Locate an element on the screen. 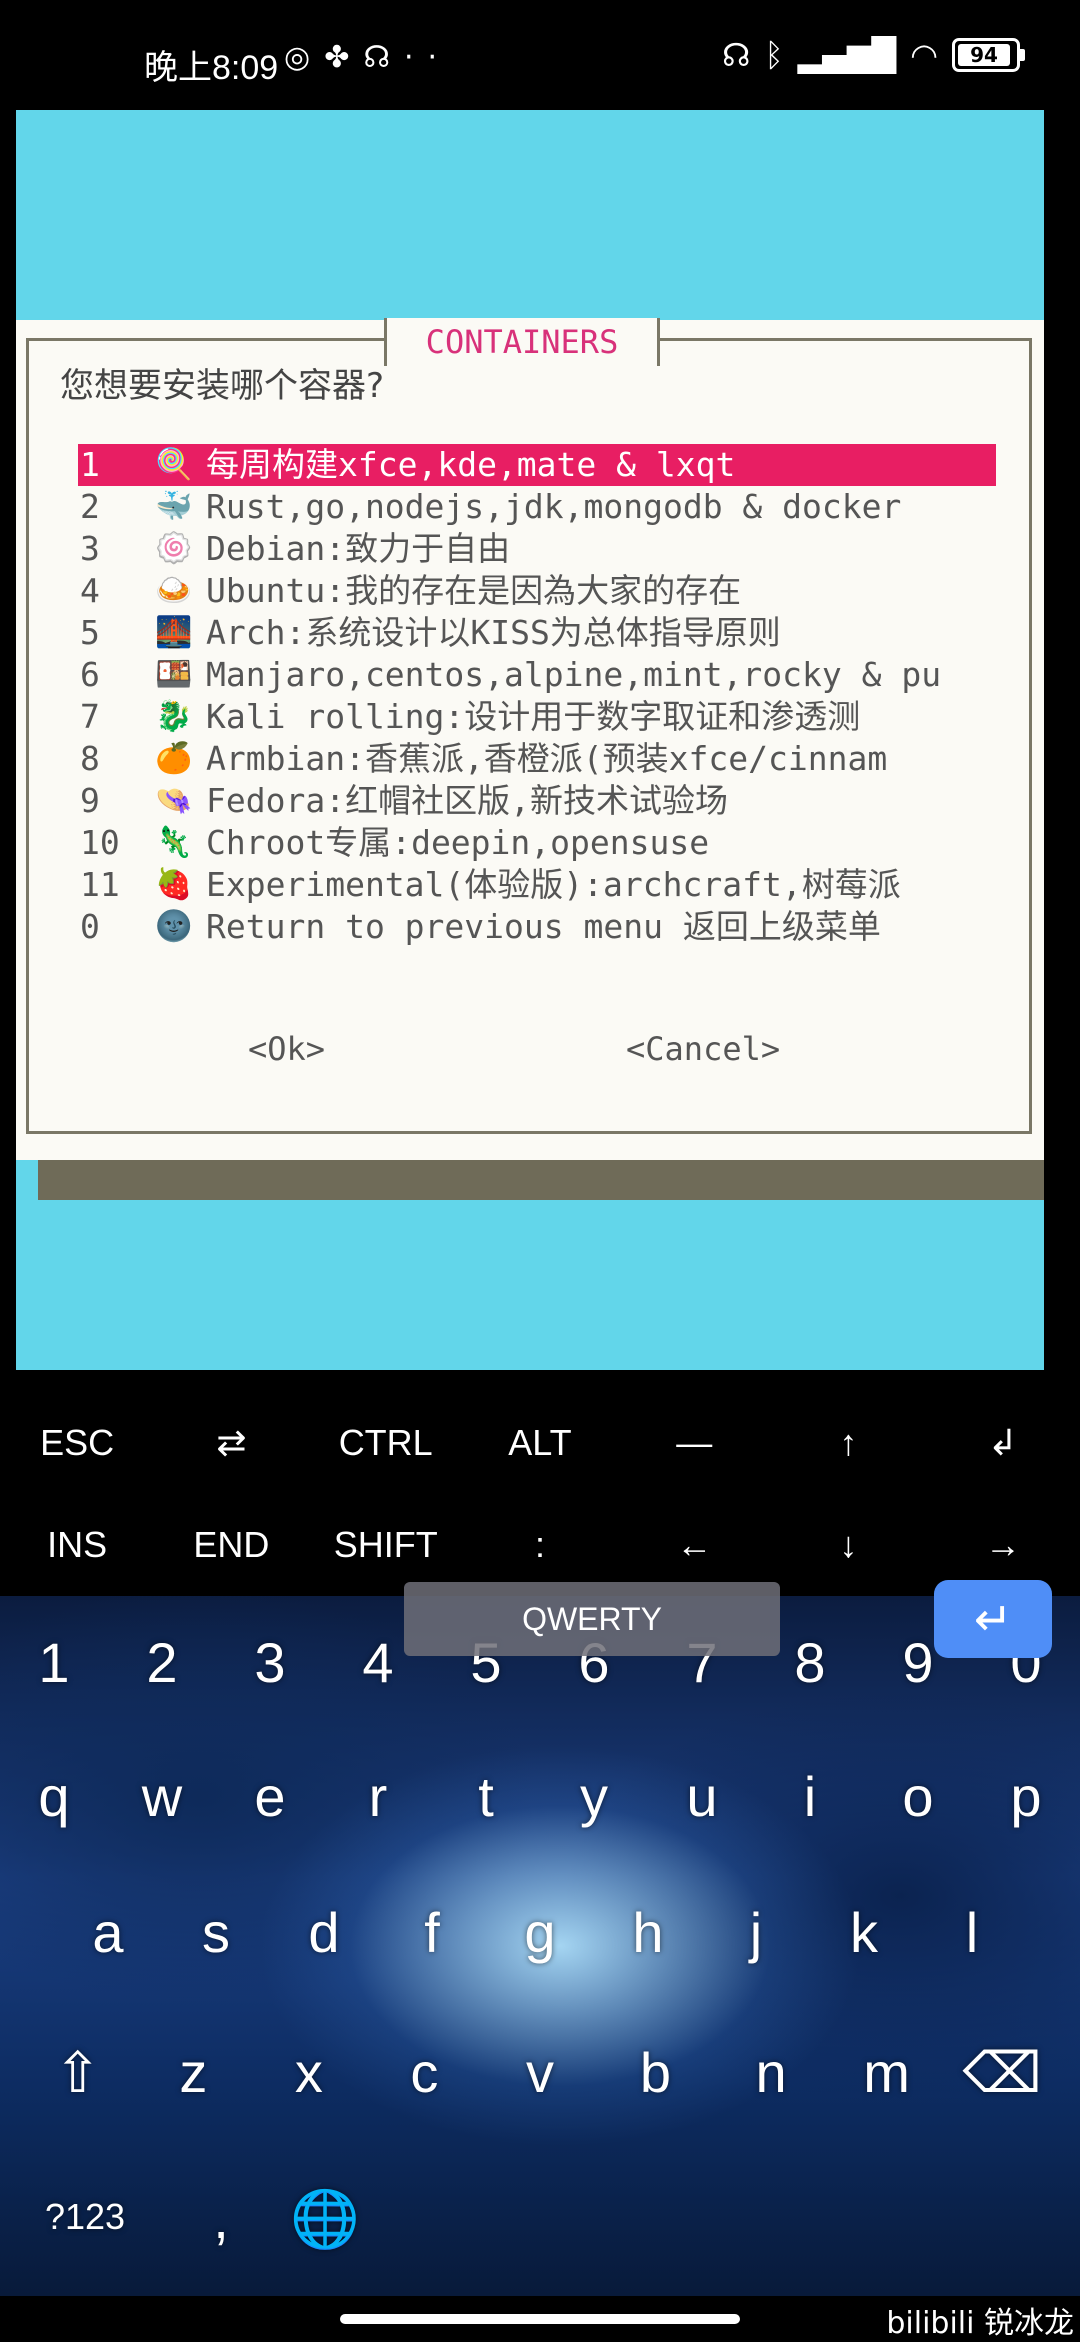 The width and height of the screenshot is (1080, 2342). key: m is located at coordinates (887, 2073).